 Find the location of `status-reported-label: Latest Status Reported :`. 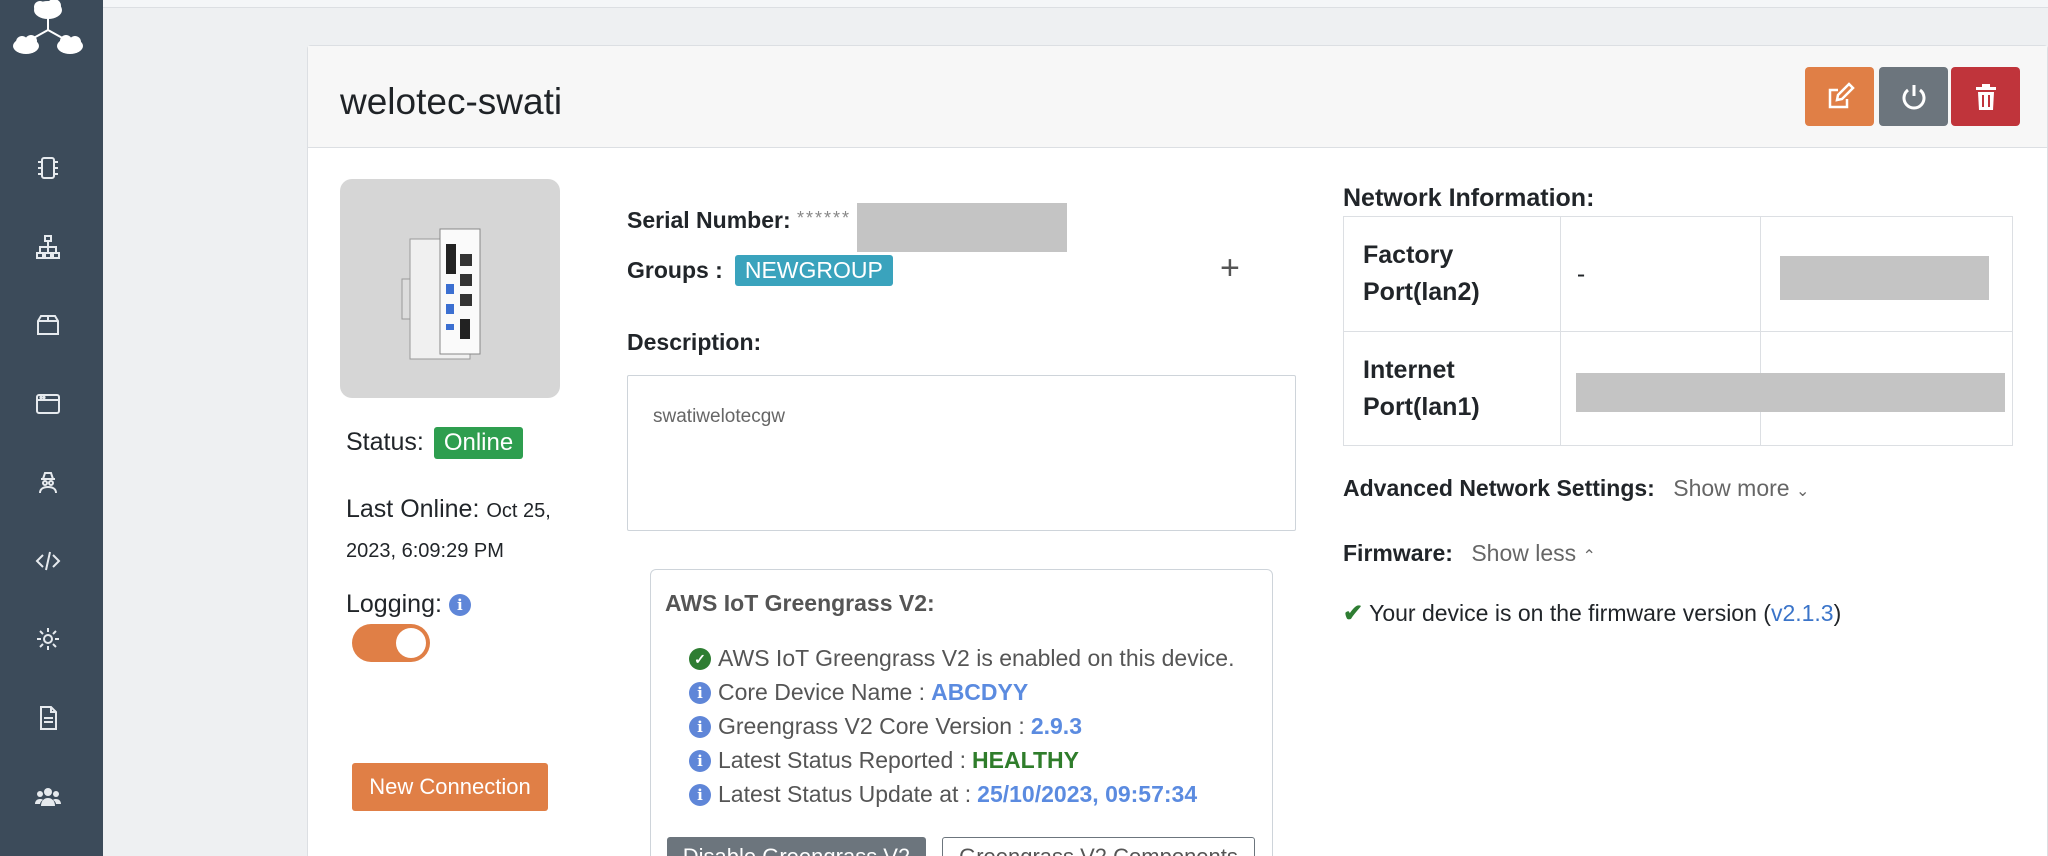

status-reported-label: Latest Status Reported : is located at coordinates (842, 760).